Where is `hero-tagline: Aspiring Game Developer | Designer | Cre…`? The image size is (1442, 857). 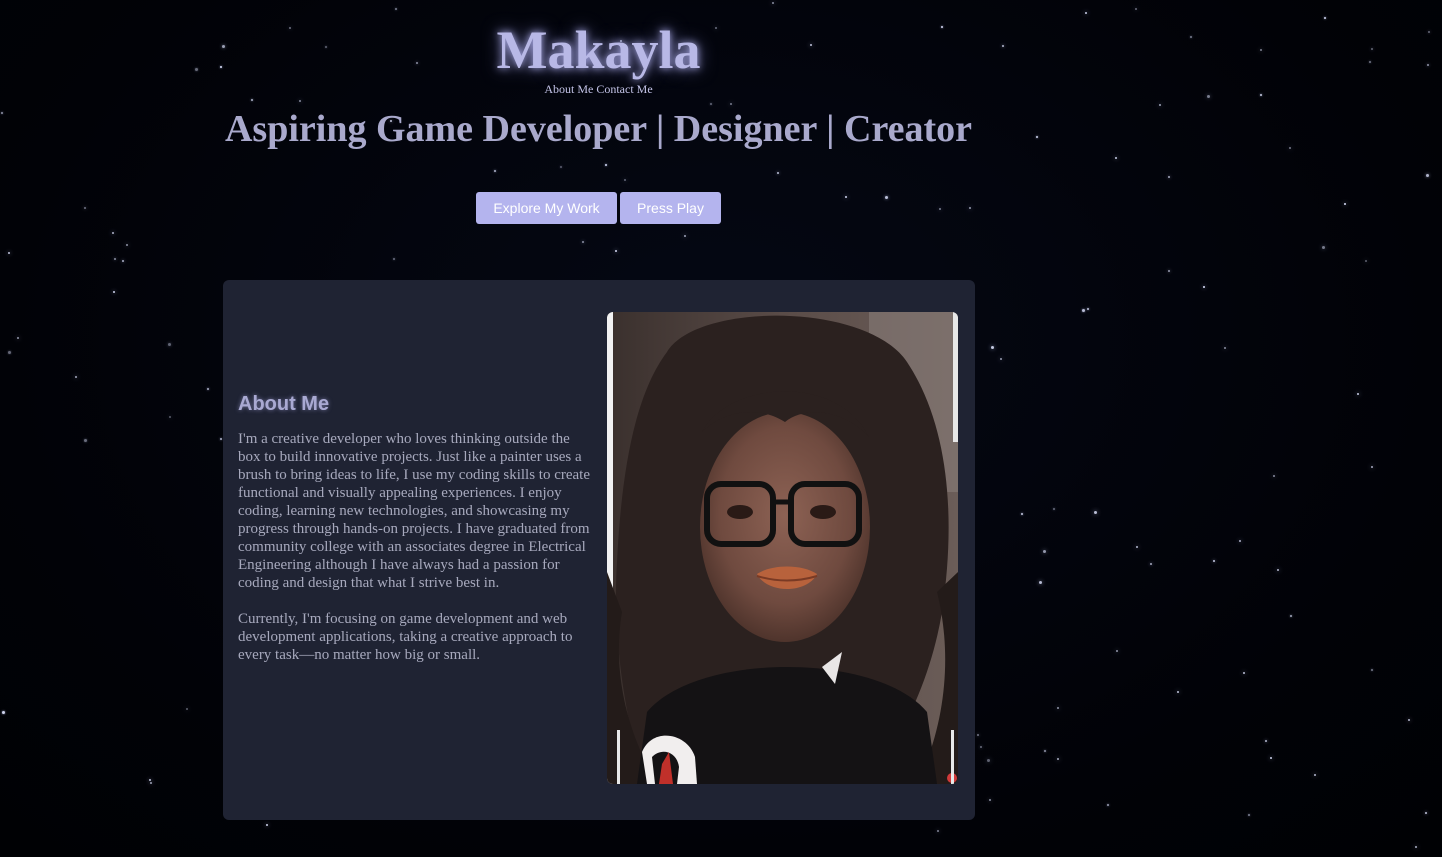 hero-tagline: Aspiring Game Developer | Designer | Cre… is located at coordinates (598, 129).